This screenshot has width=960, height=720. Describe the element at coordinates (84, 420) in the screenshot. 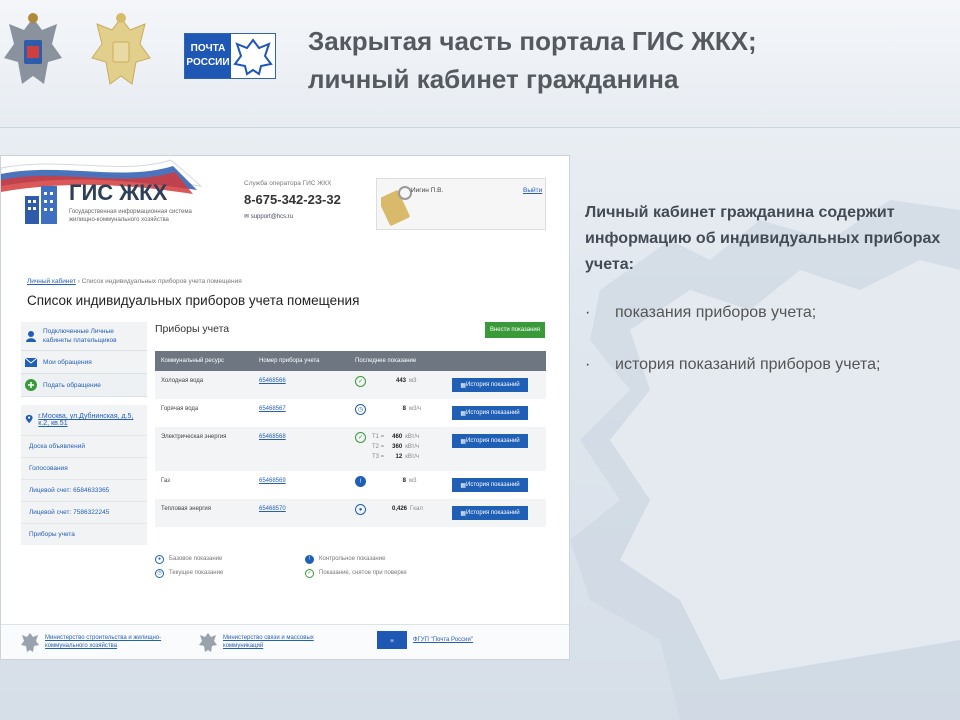

I see `sidebar-address-link: г.Москва, ул.Дубнинская, д.5, к.2, кв.51` at that location.